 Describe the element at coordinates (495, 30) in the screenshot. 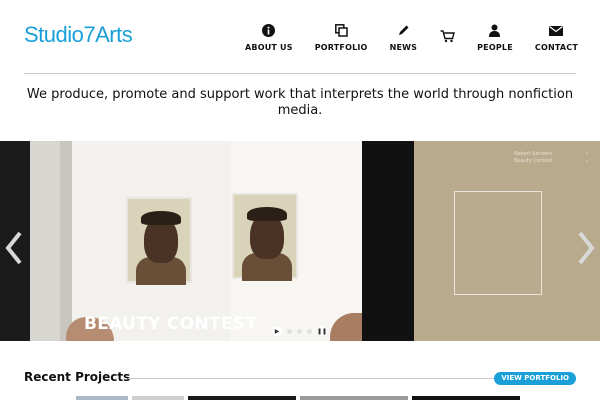

I see `person-icon` at that location.